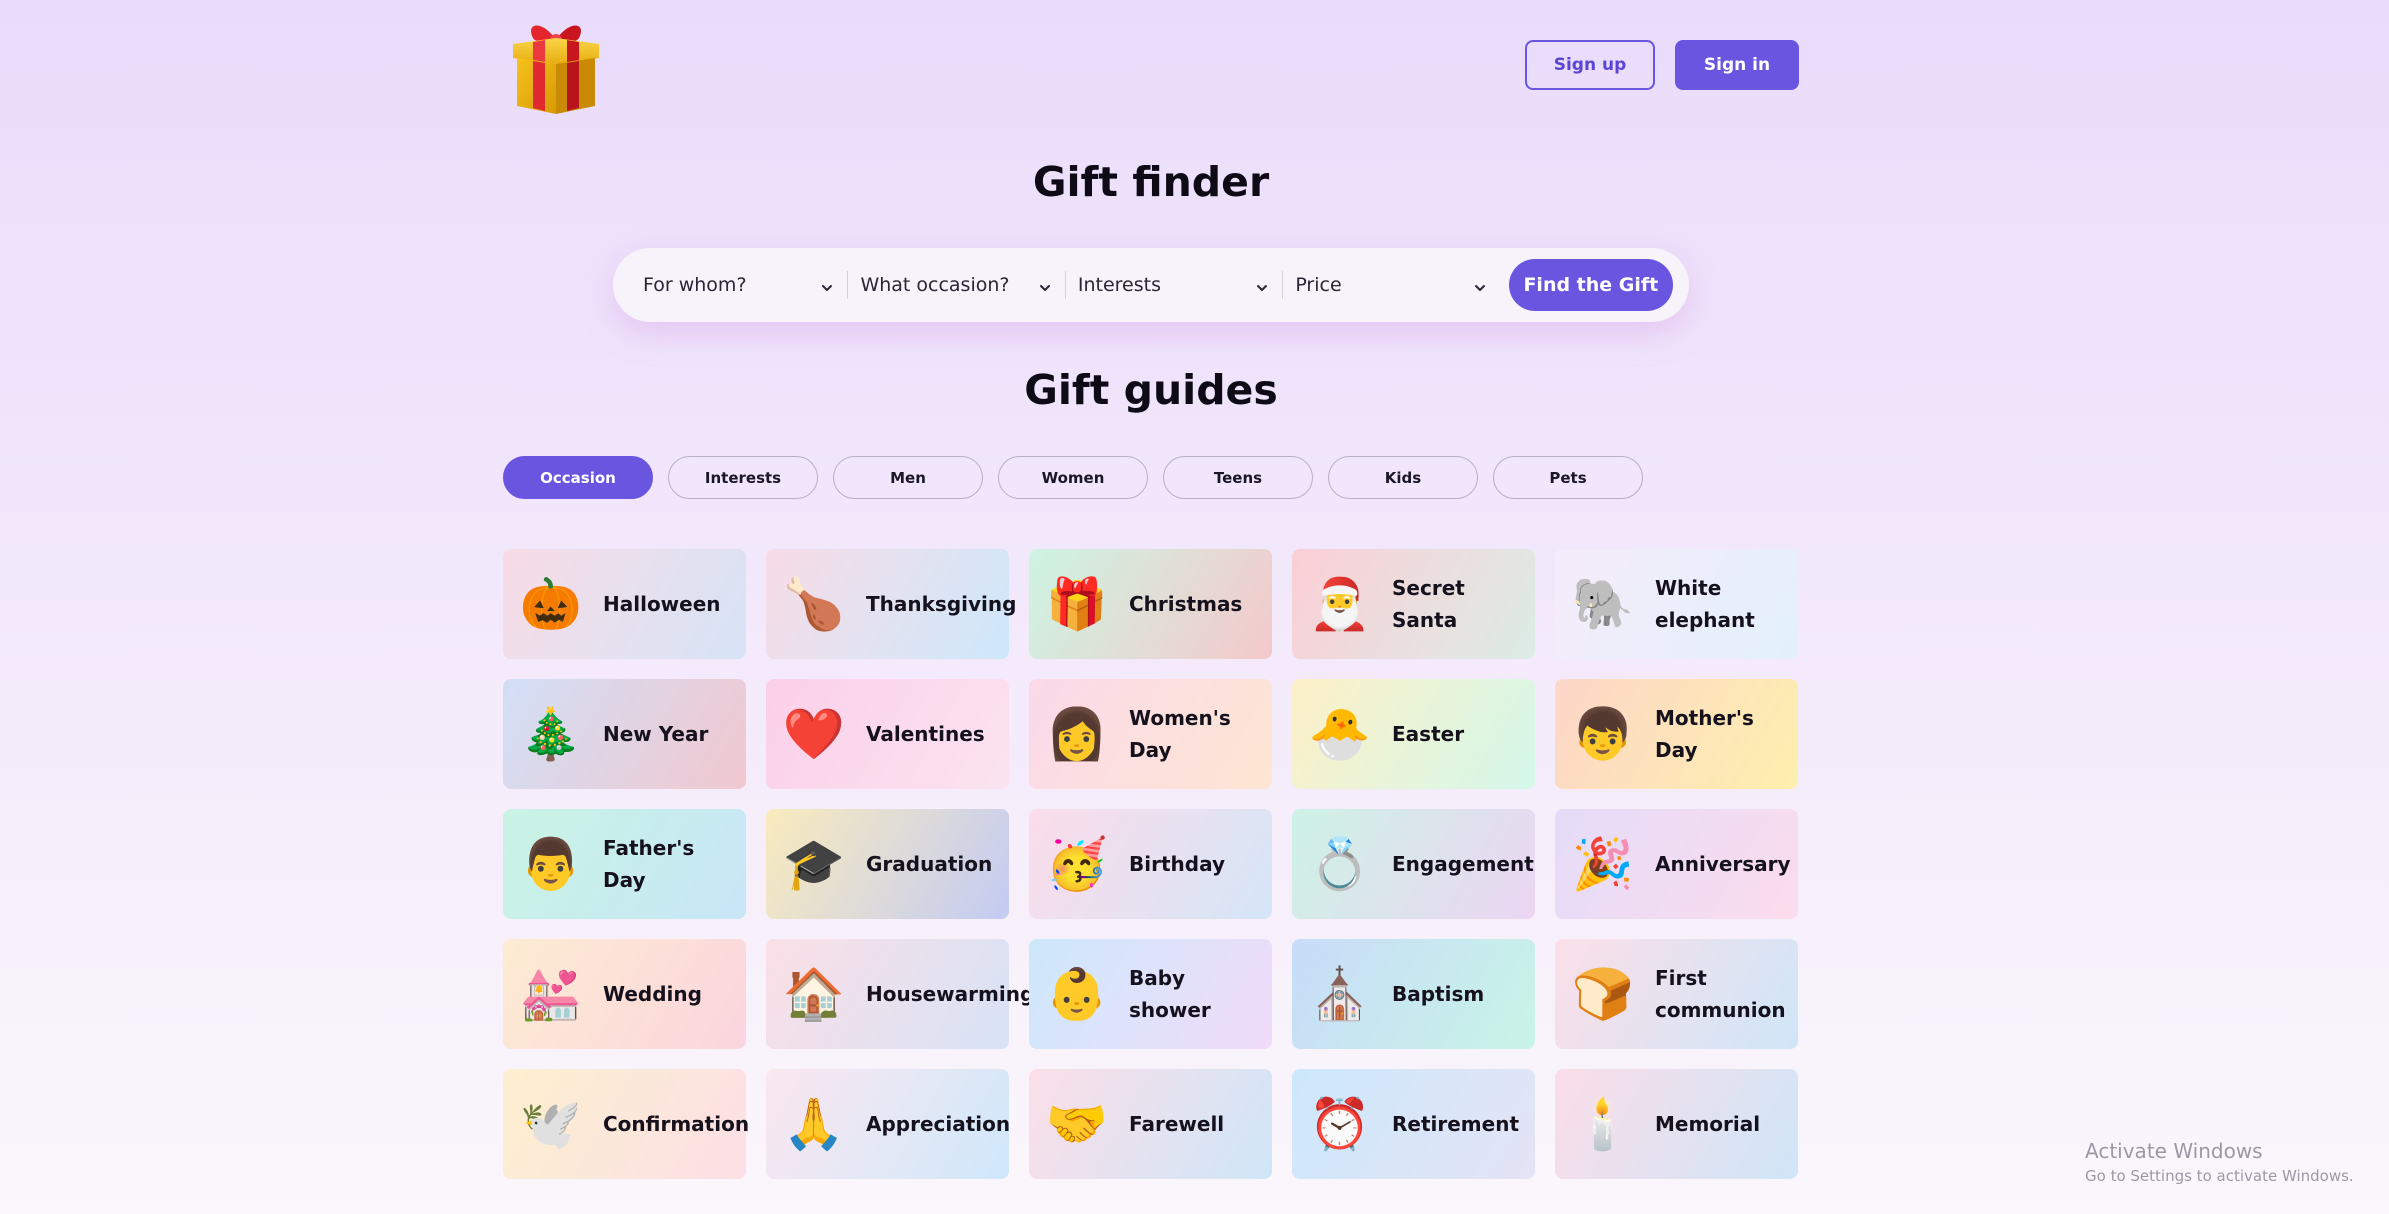 Image resolution: width=2389 pixels, height=1214 pixels. I want to click on for-whom-label: For whom?, so click(695, 285).